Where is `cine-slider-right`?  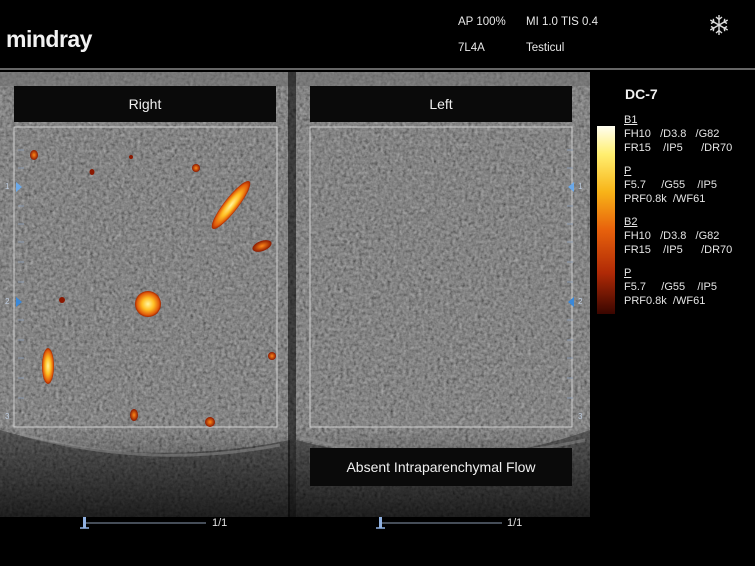 cine-slider-right is located at coordinates (145, 523).